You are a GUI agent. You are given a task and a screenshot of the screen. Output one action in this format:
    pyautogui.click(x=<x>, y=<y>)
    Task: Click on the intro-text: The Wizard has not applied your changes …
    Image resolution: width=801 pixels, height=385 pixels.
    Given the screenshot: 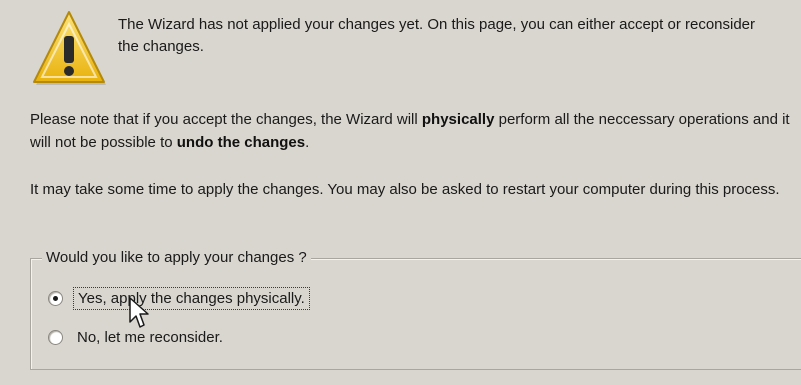 What is the action you would take?
    pyautogui.click(x=437, y=35)
    